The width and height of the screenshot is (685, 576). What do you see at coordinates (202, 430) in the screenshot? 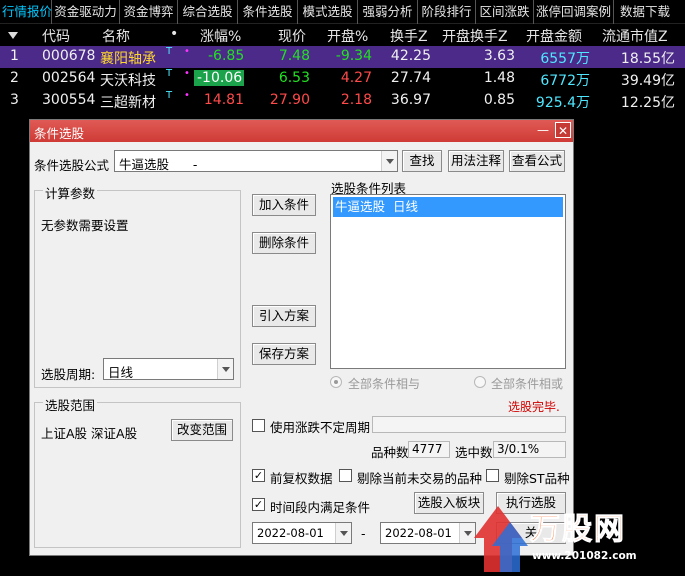
I see `change-range-button: 改变范围` at bounding box center [202, 430].